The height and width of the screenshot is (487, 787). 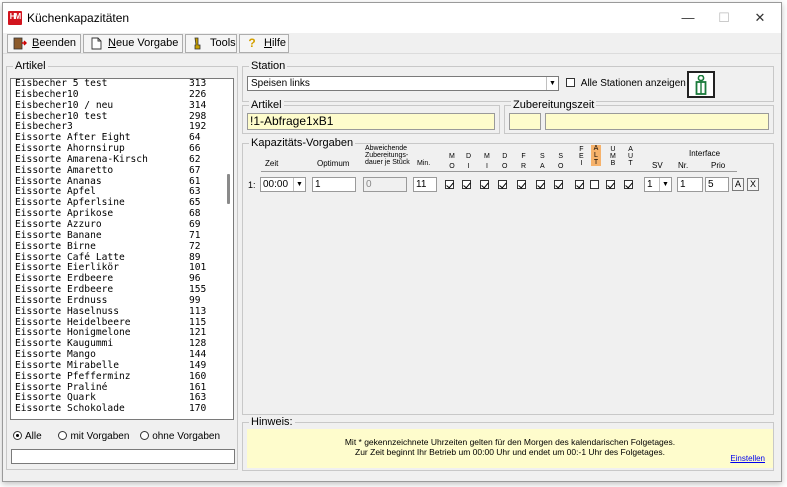 I want to click on article-name: Eissorte Café Latte, so click(x=70, y=257).